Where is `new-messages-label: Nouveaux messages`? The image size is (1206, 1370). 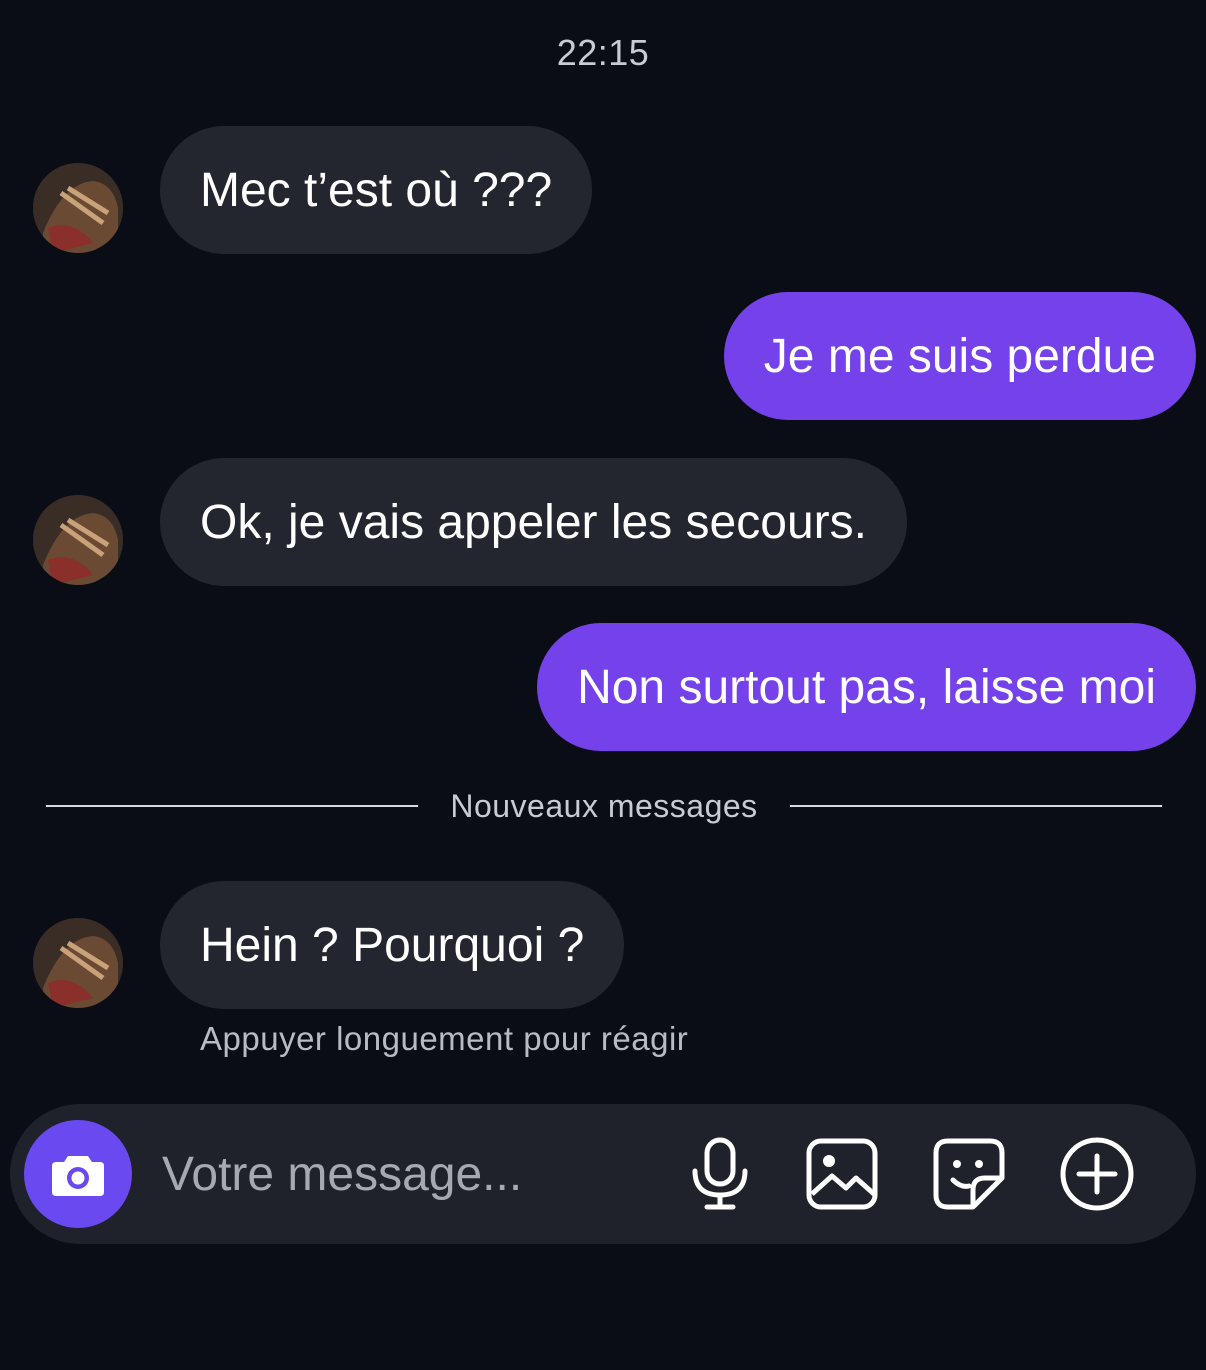 new-messages-label: Nouveaux messages is located at coordinates (604, 805).